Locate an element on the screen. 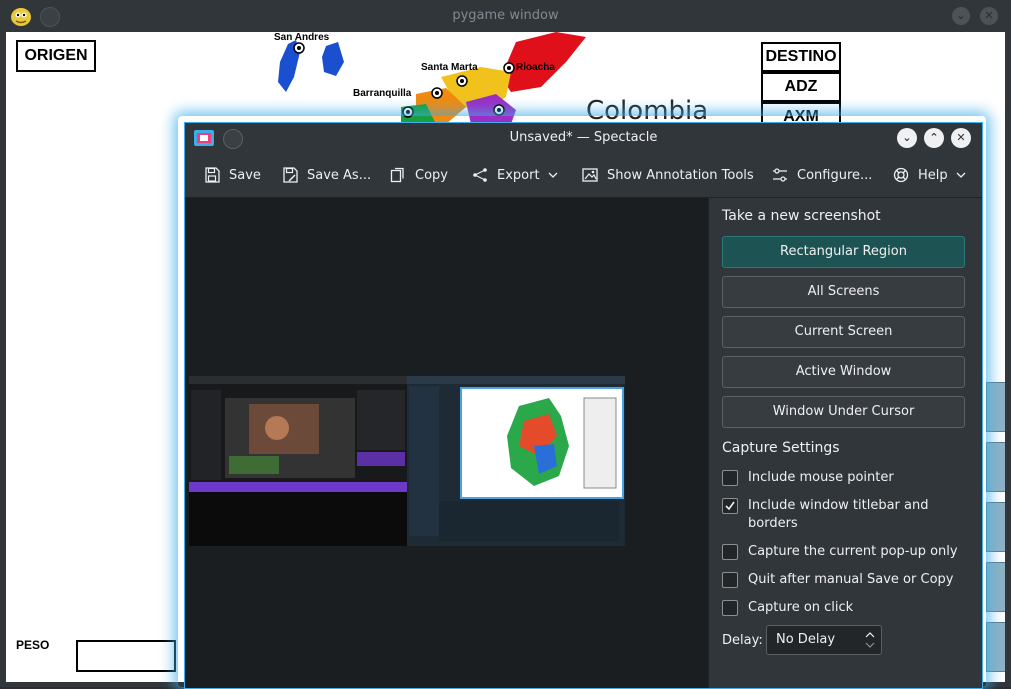  option-label: Include window titlebar and borders is located at coordinates (838, 514).